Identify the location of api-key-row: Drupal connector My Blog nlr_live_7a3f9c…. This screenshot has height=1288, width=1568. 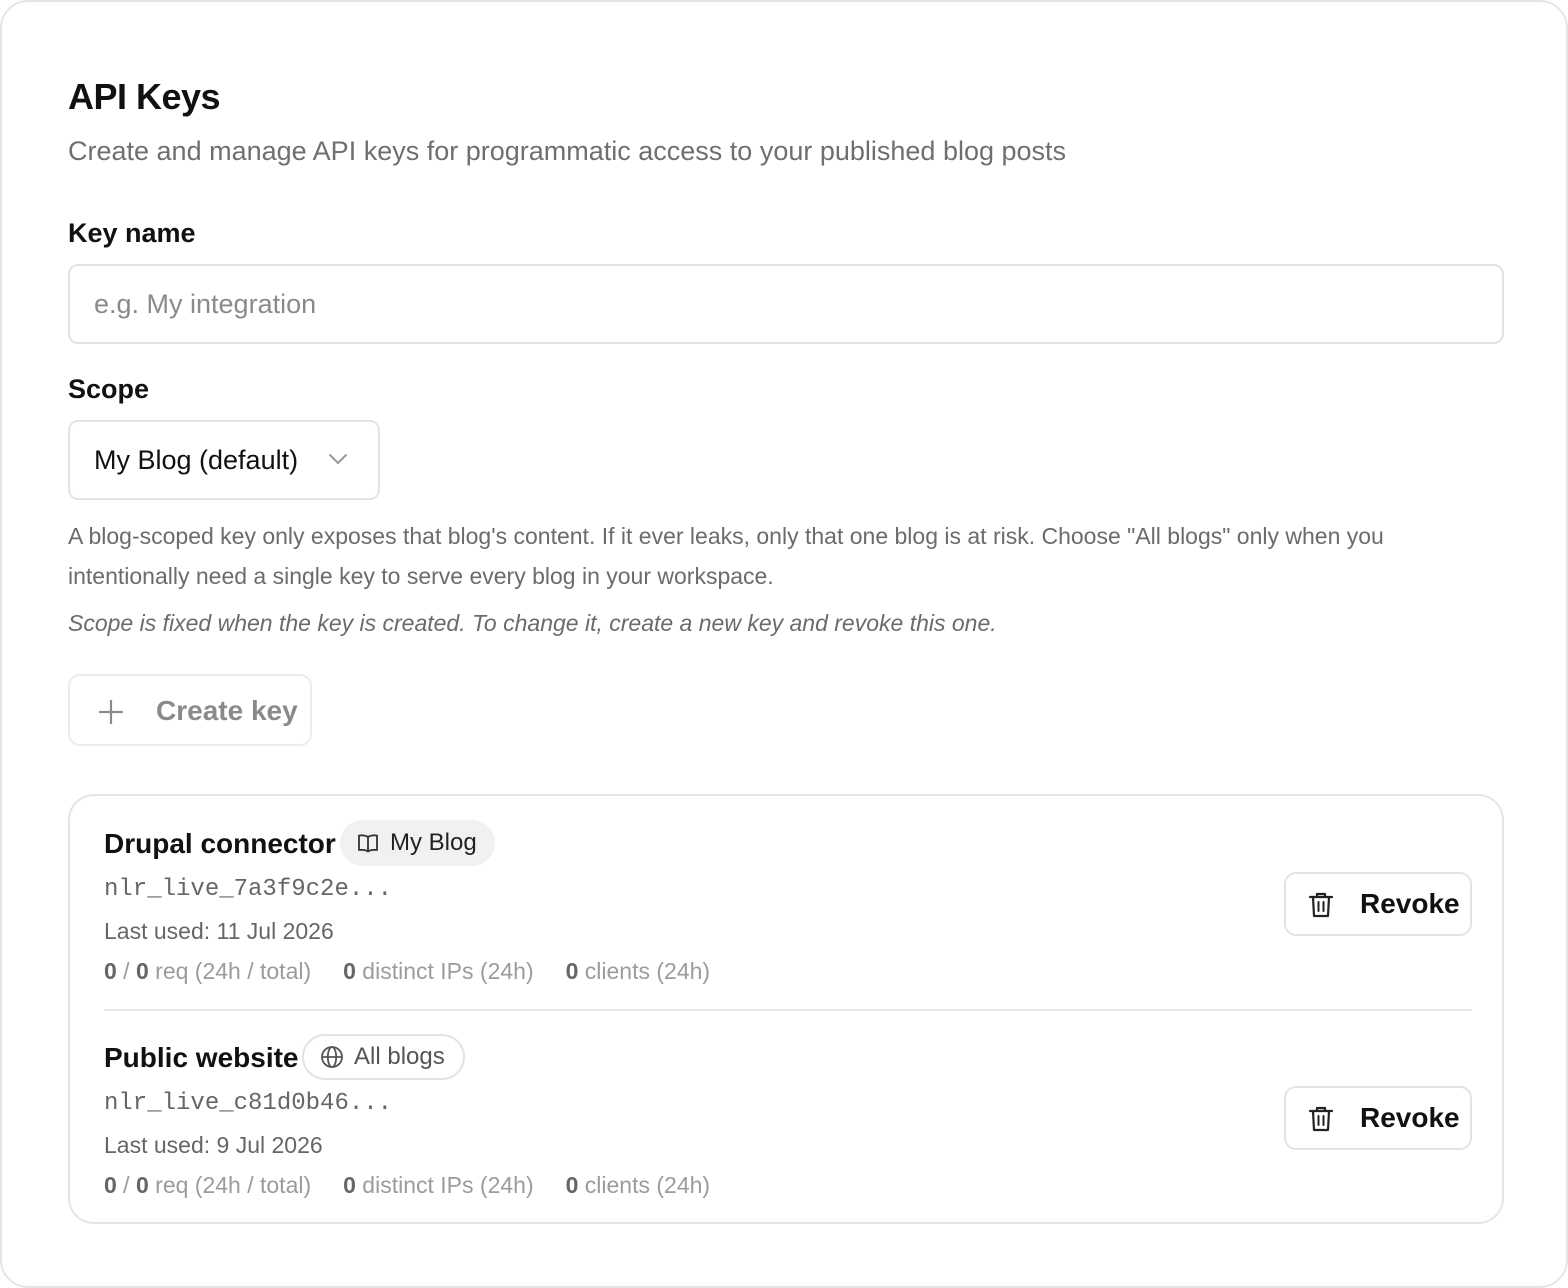
(788, 920).